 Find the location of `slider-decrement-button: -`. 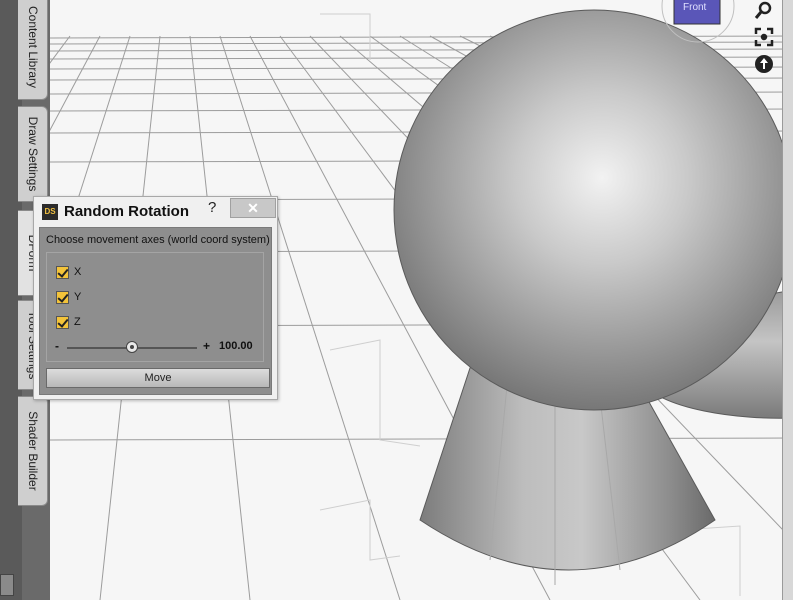

slider-decrement-button: - is located at coordinates (57, 346).